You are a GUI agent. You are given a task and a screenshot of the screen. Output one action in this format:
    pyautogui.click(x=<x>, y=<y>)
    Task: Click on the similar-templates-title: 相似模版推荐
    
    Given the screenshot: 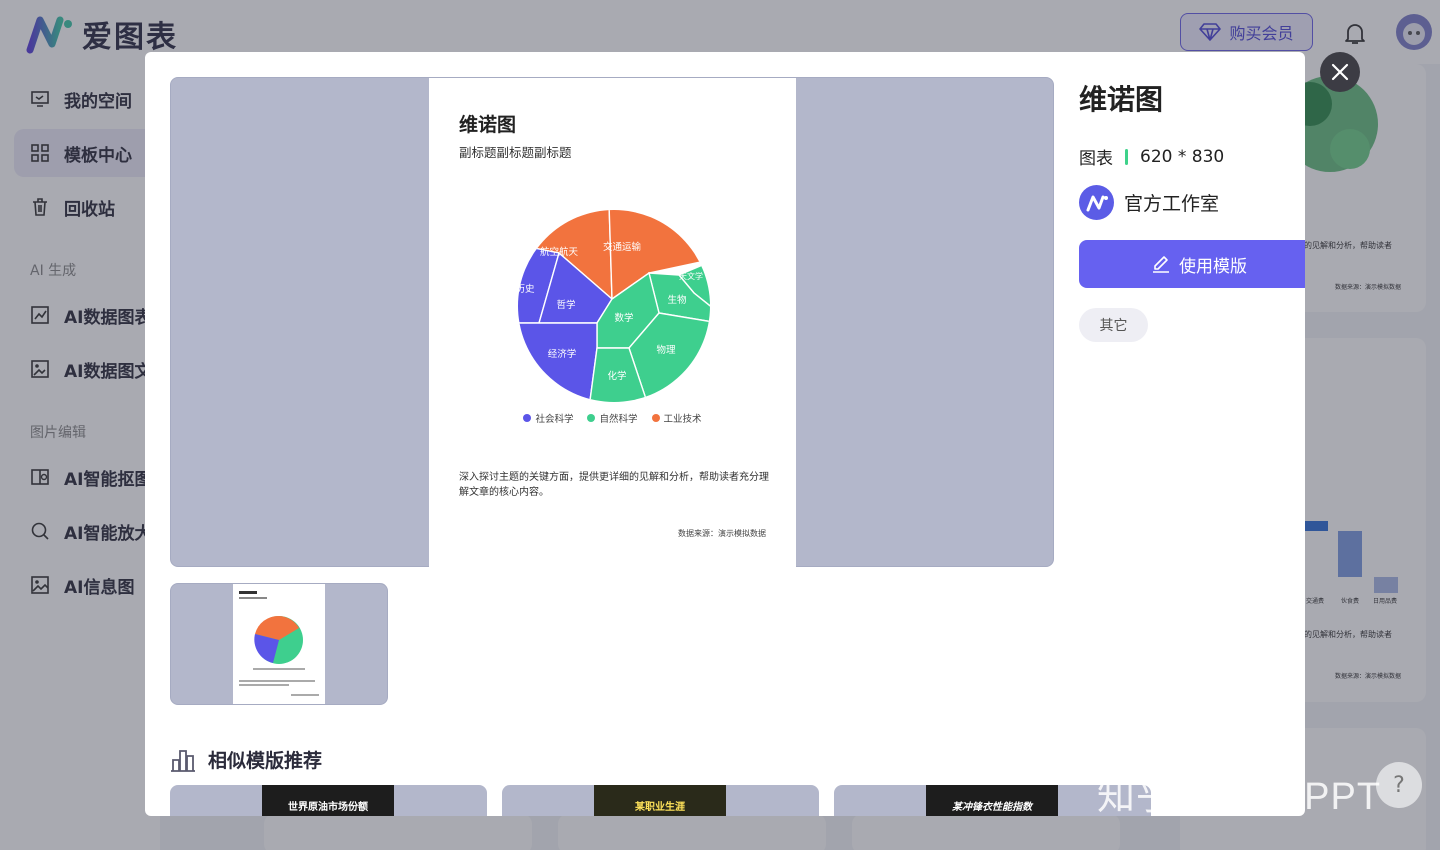 What is the action you would take?
    pyautogui.click(x=265, y=761)
    